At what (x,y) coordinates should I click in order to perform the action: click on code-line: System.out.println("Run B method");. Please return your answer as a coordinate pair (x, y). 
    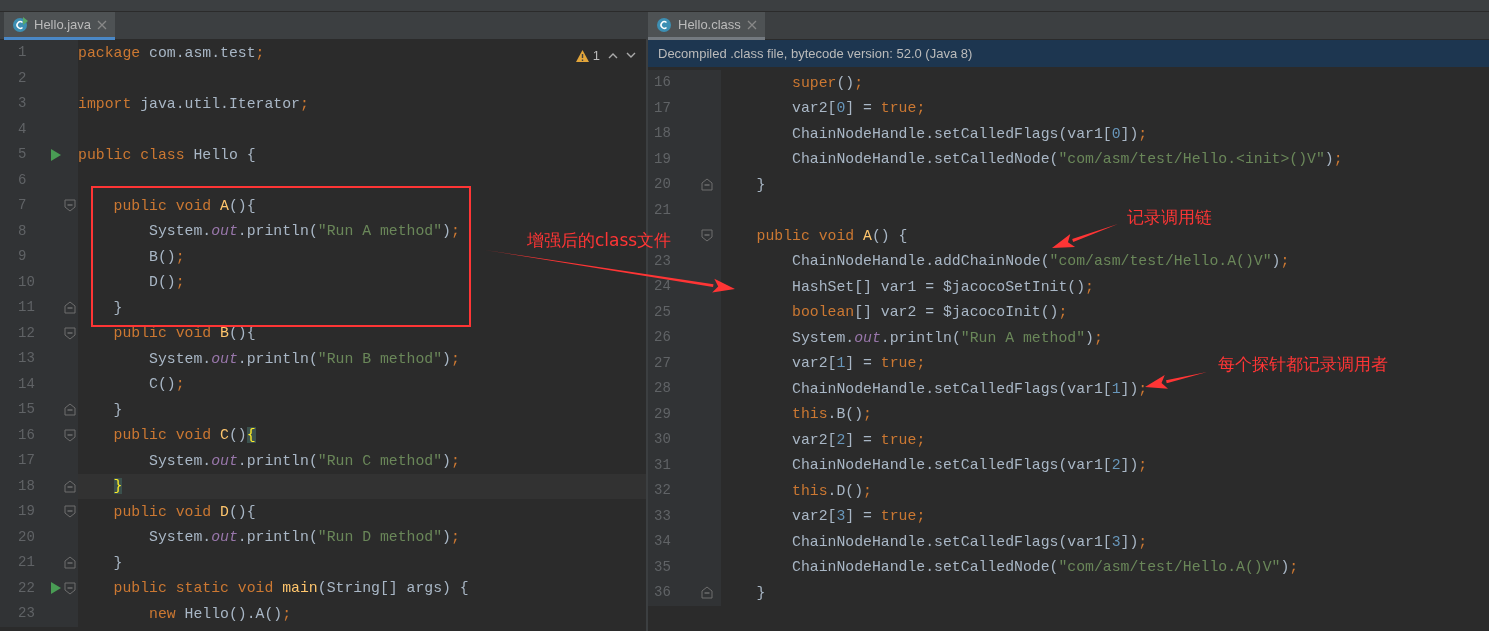
    Looking at the image, I should click on (304, 359).